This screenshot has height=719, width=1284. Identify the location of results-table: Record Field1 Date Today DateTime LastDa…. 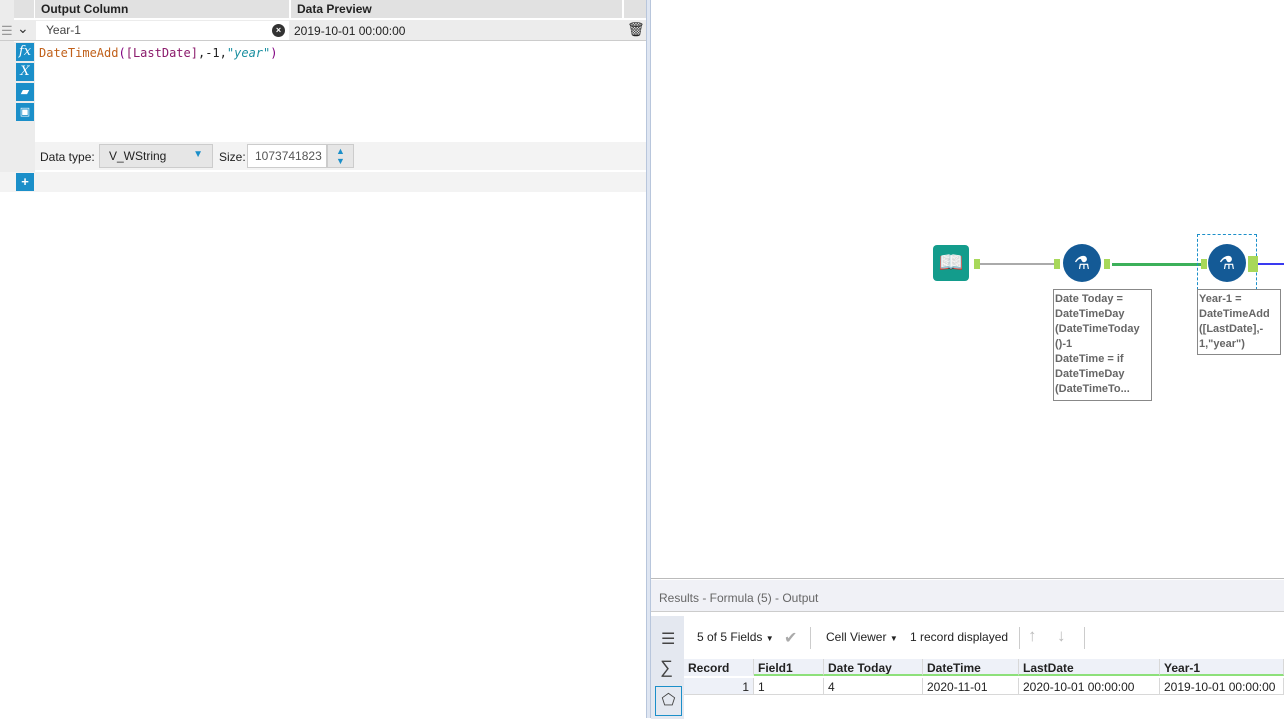
(984, 679).